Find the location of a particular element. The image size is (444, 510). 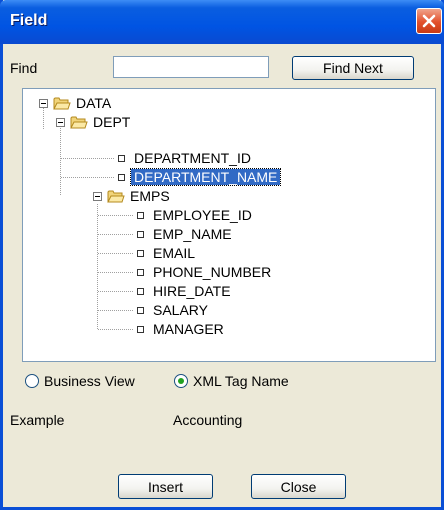

collapse-toggle-dept is located at coordinates (60, 122).